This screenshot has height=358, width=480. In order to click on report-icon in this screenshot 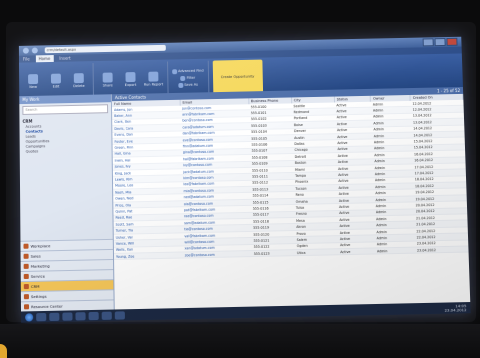, I will do `click(153, 76)`.